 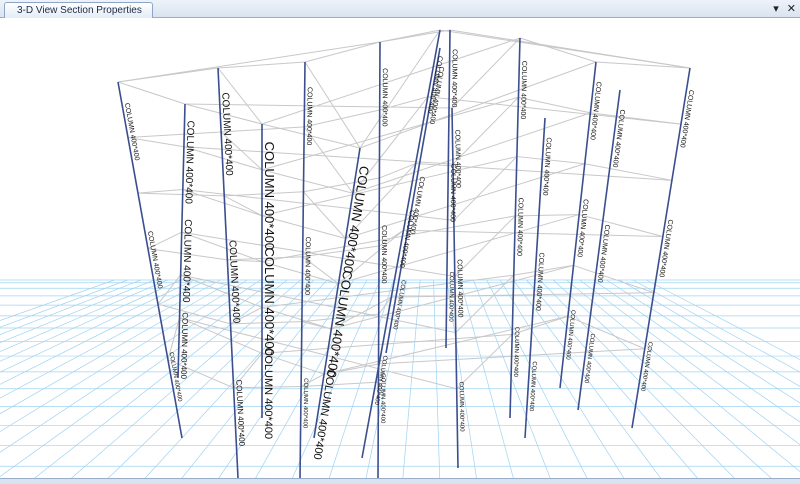 I want to click on chevron-down-icon: ▾, so click(x=776, y=9).